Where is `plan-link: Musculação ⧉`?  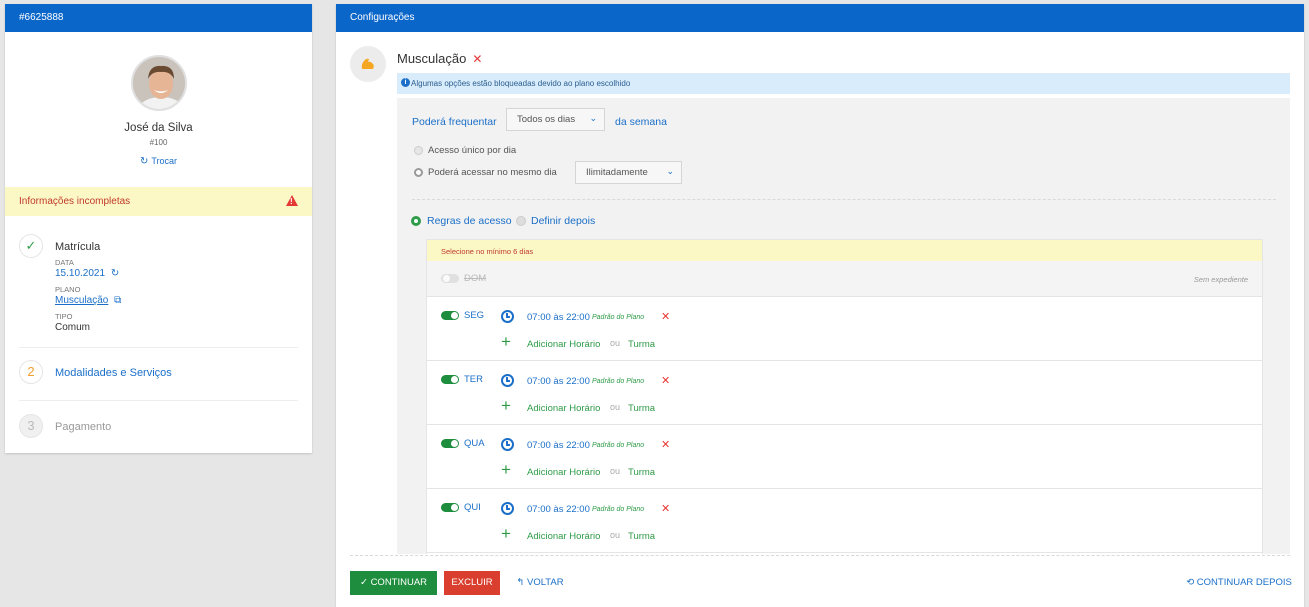 plan-link: Musculação ⧉ is located at coordinates (88, 300).